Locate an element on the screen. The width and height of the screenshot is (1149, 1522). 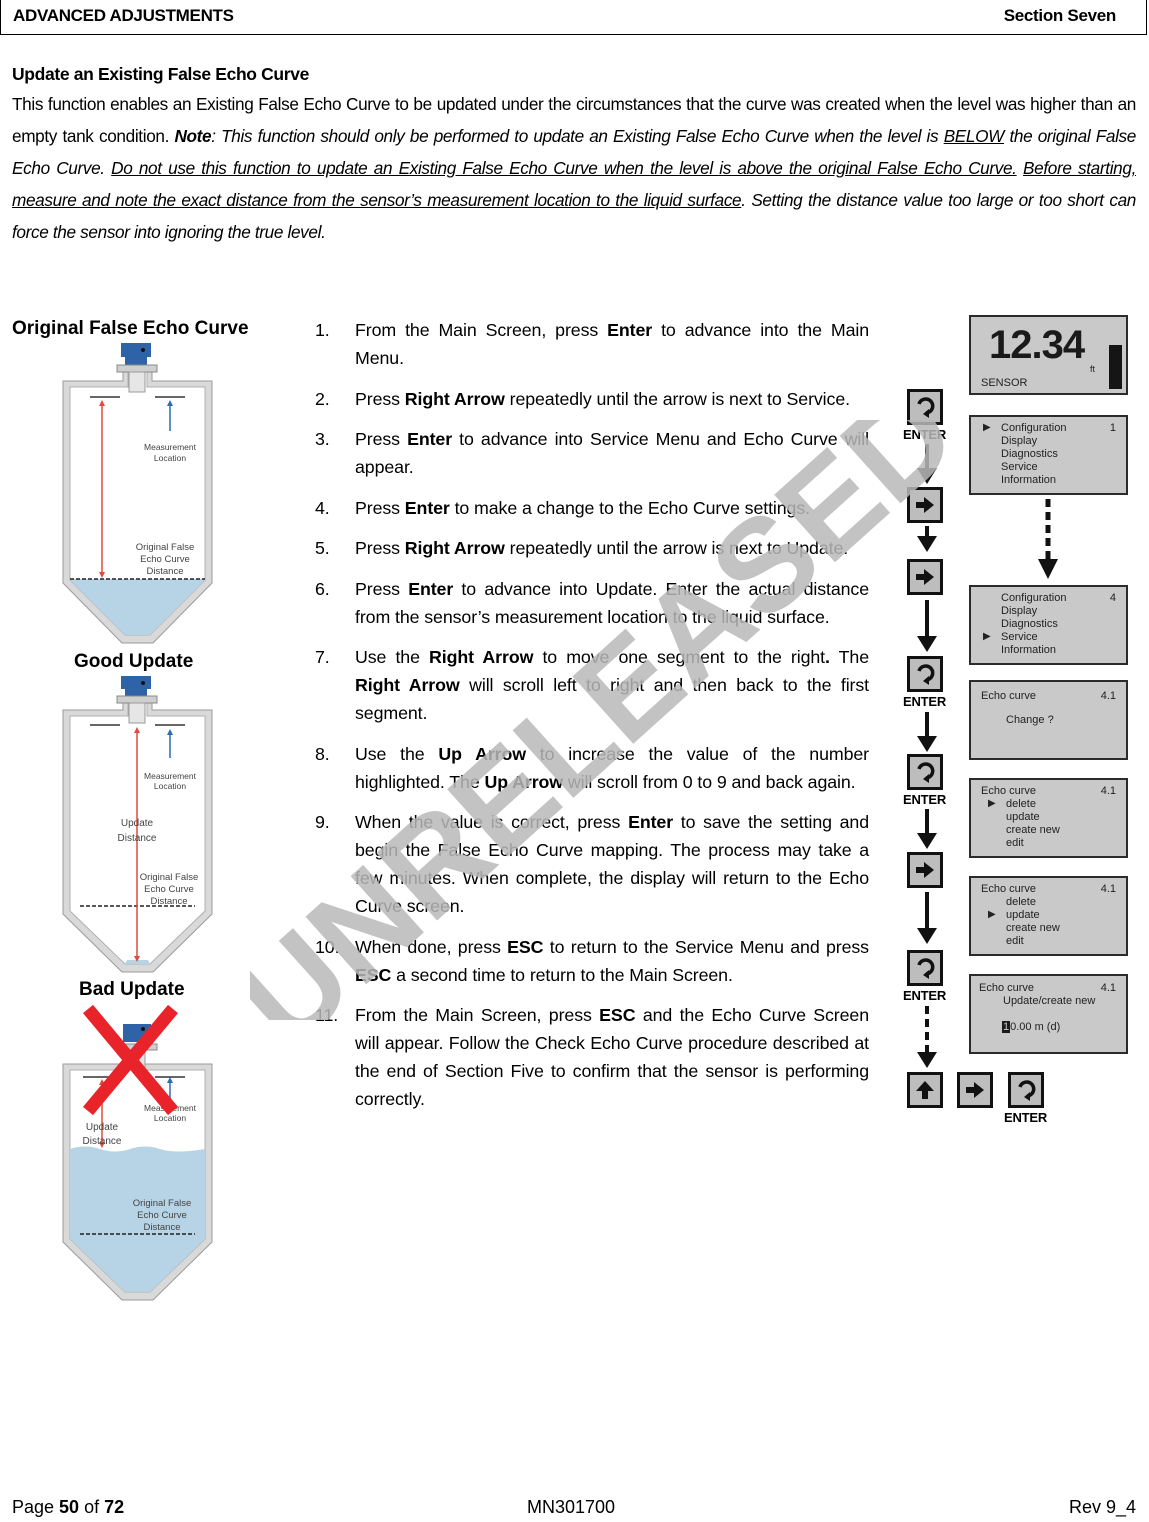
page-number: Page 50 of 72 is located at coordinates (68, 1507).